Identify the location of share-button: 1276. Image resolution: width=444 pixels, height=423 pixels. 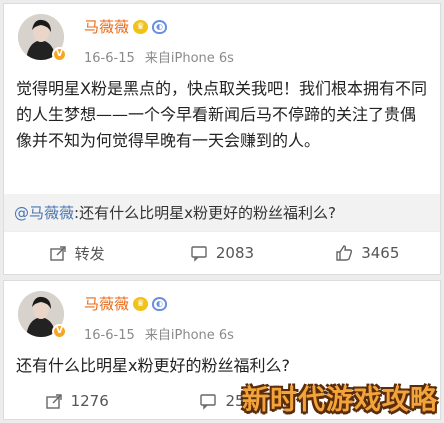
(76, 401).